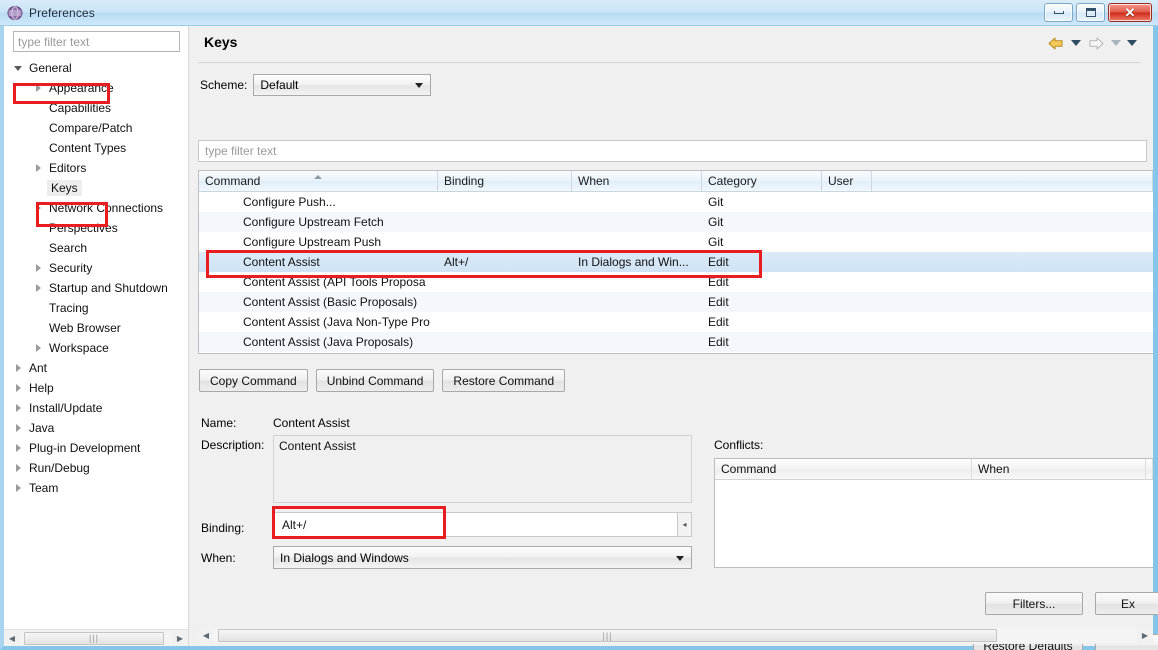 This screenshot has height=650, width=1158. I want to click on name-value: Content Assist, so click(311, 423).